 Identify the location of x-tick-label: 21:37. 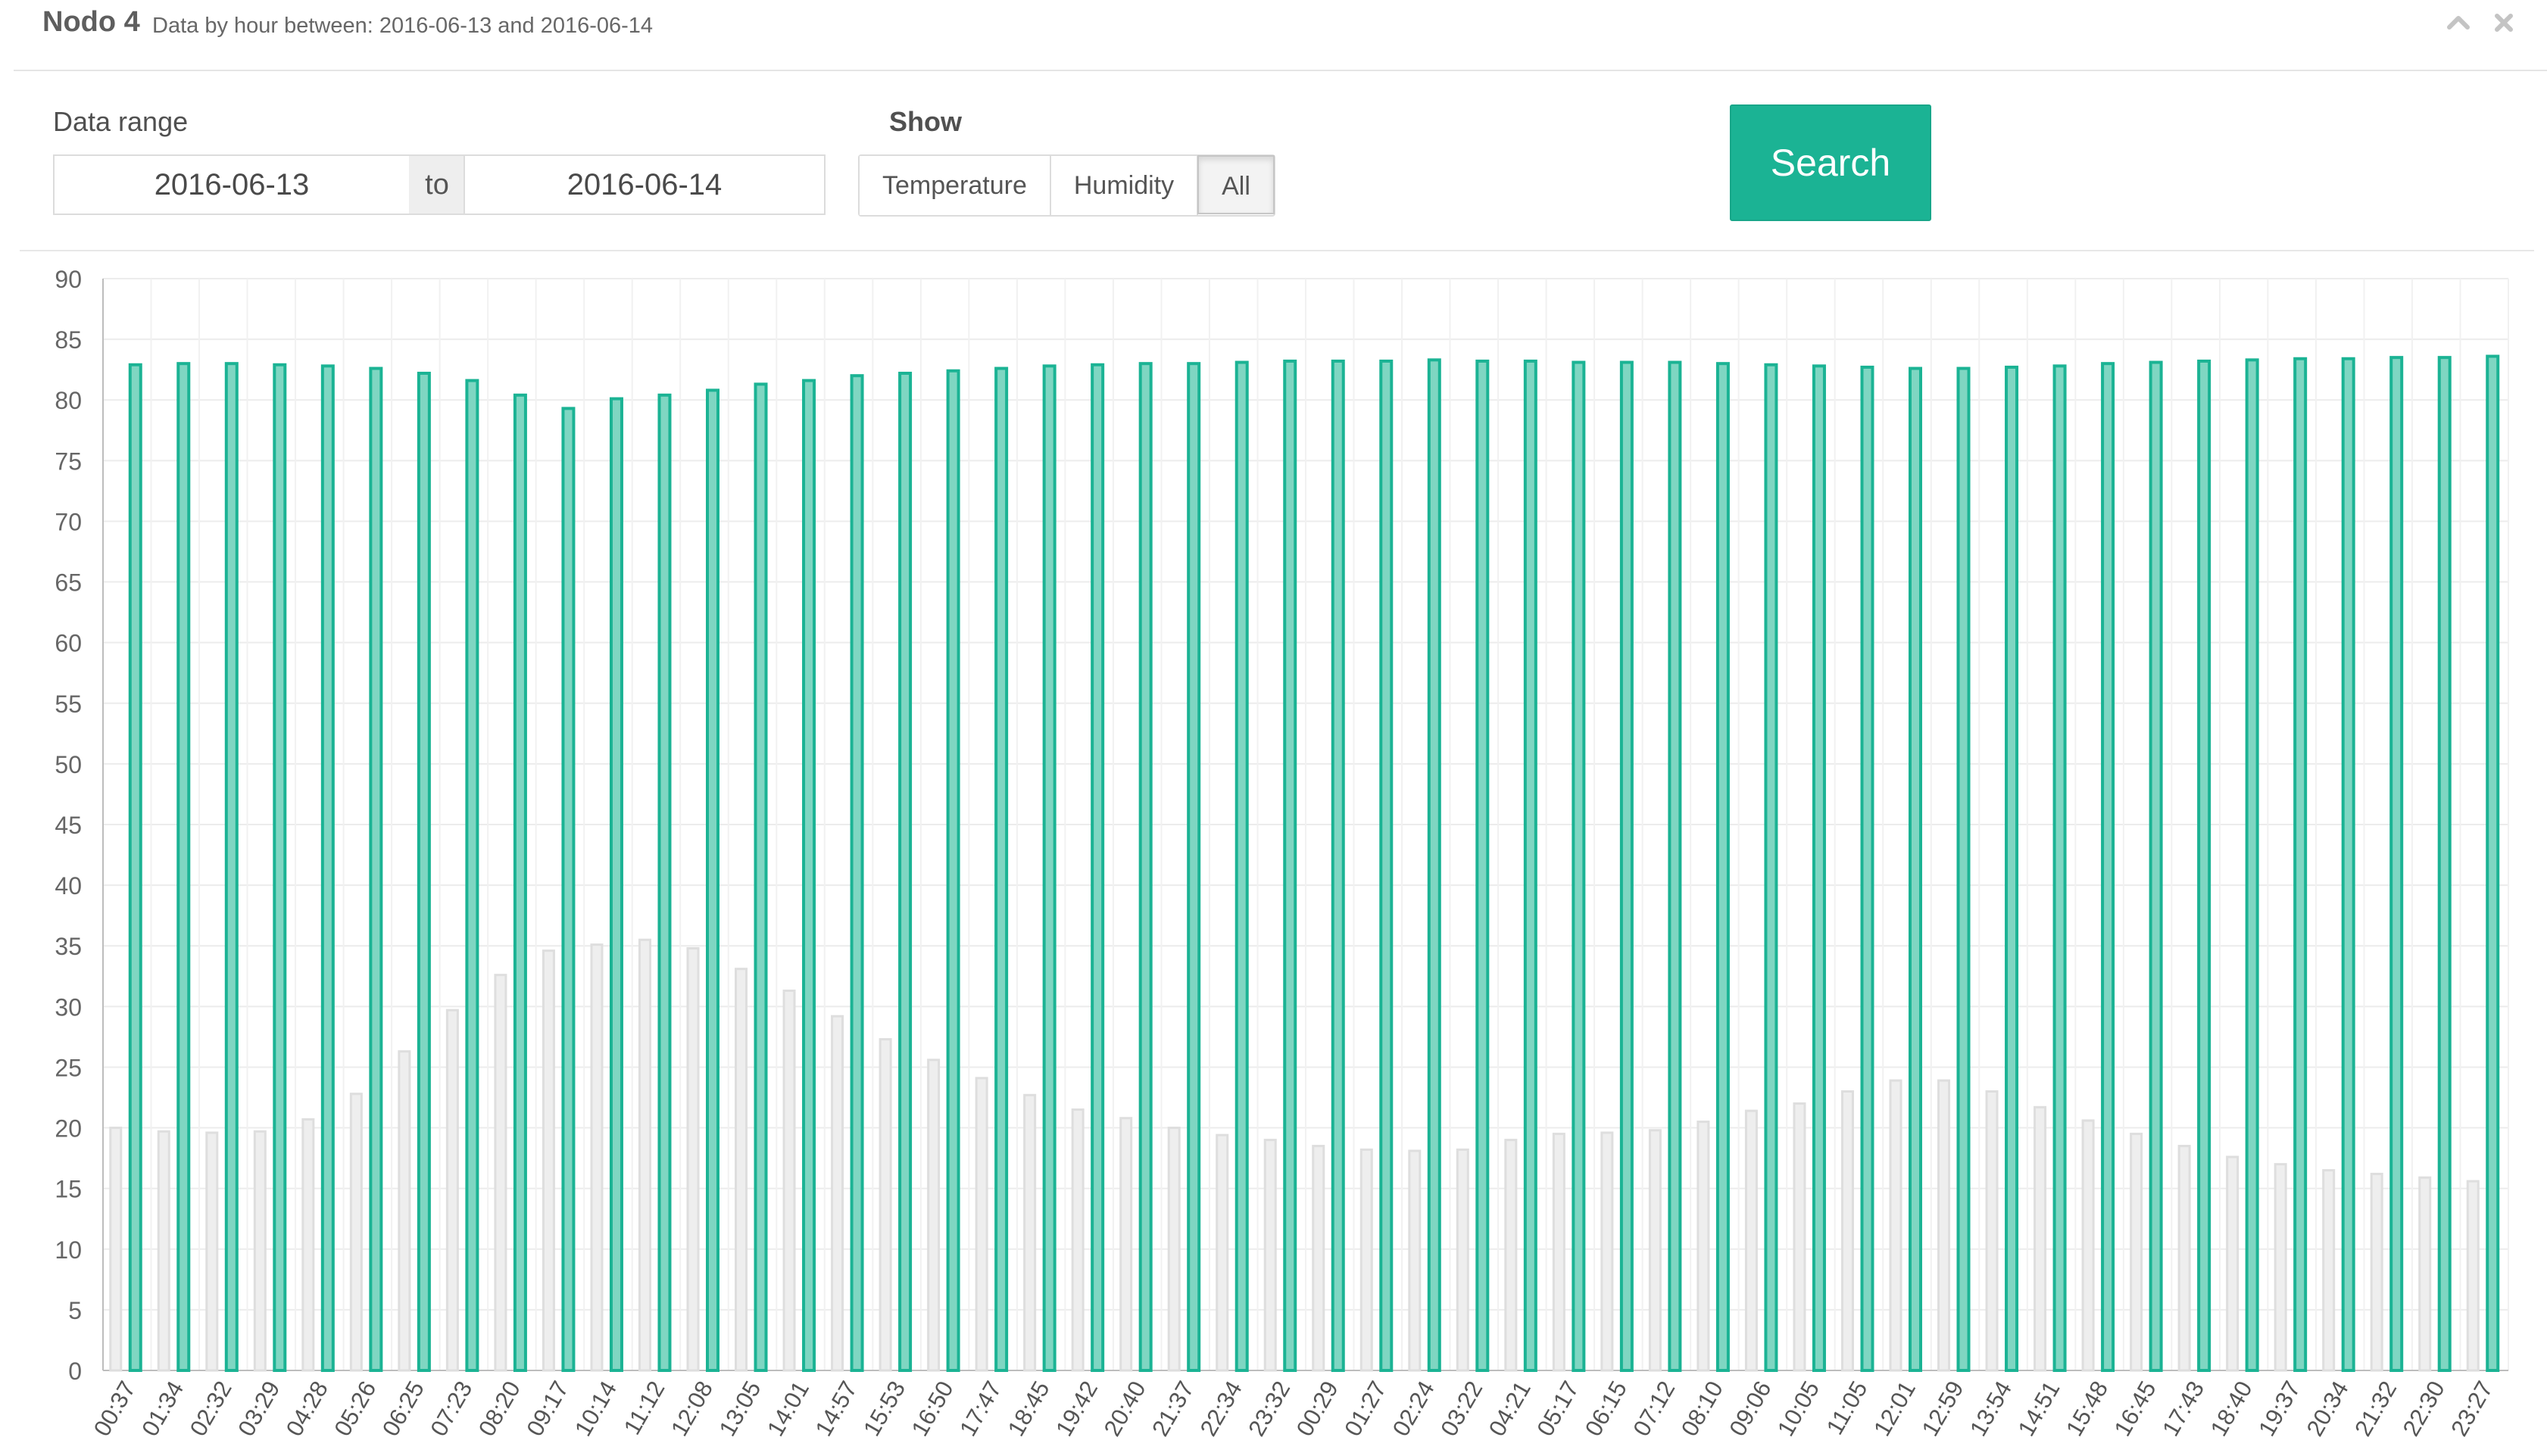
(1173, 1408).